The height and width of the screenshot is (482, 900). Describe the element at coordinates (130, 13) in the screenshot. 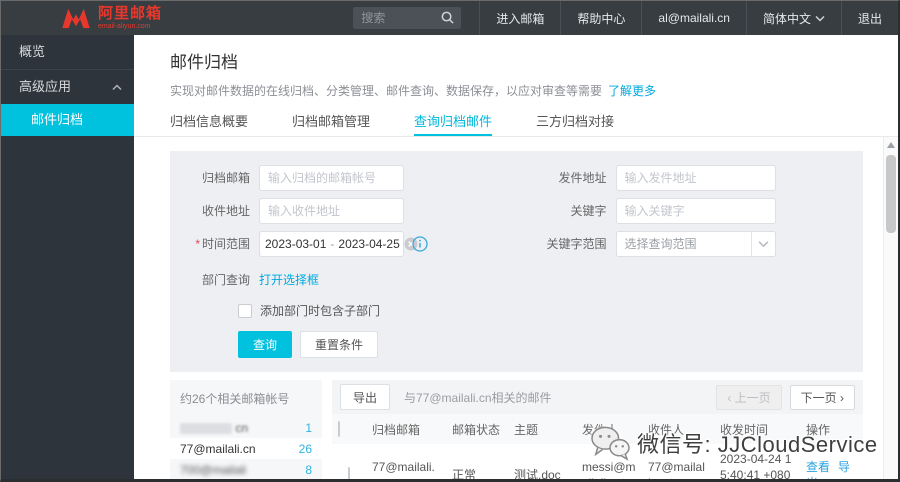

I see `brand-name: 阿里邮箱` at that location.